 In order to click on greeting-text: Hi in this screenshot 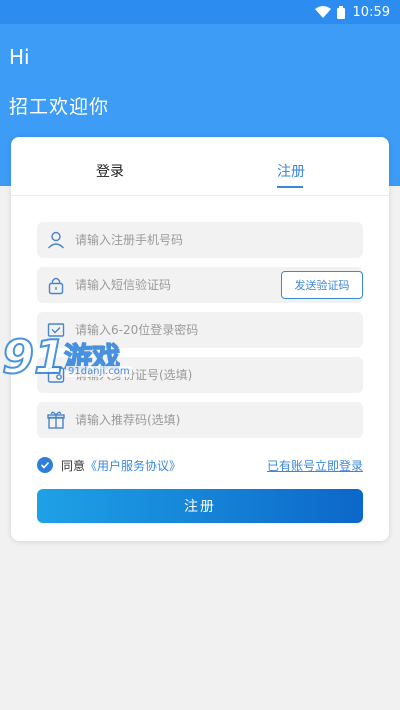, I will do `click(19, 57)`.